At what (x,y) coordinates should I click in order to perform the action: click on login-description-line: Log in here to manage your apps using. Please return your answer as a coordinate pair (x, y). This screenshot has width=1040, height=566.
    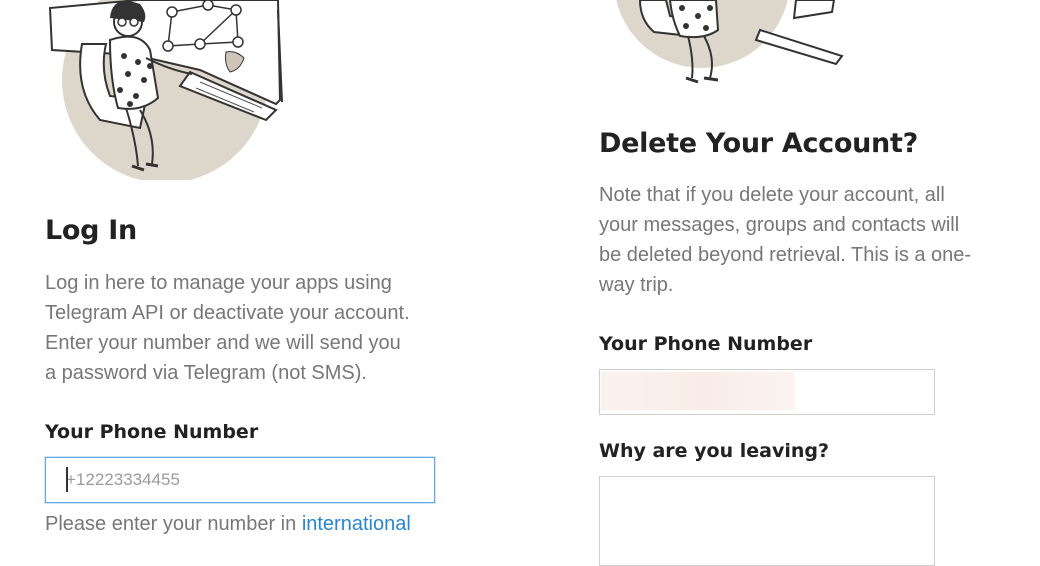
    Looking at the image, I should click on (218, 283).